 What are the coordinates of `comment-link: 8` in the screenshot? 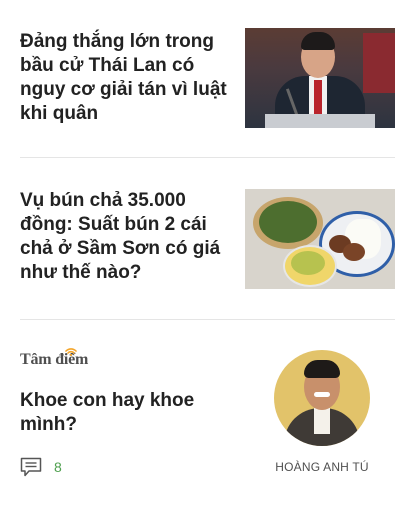 It's located at (41, 467).